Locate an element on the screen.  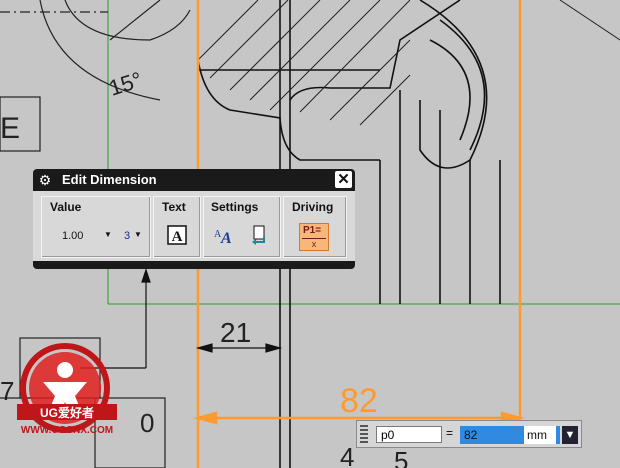
text-group: Text A is located at coordinates (177, 227).